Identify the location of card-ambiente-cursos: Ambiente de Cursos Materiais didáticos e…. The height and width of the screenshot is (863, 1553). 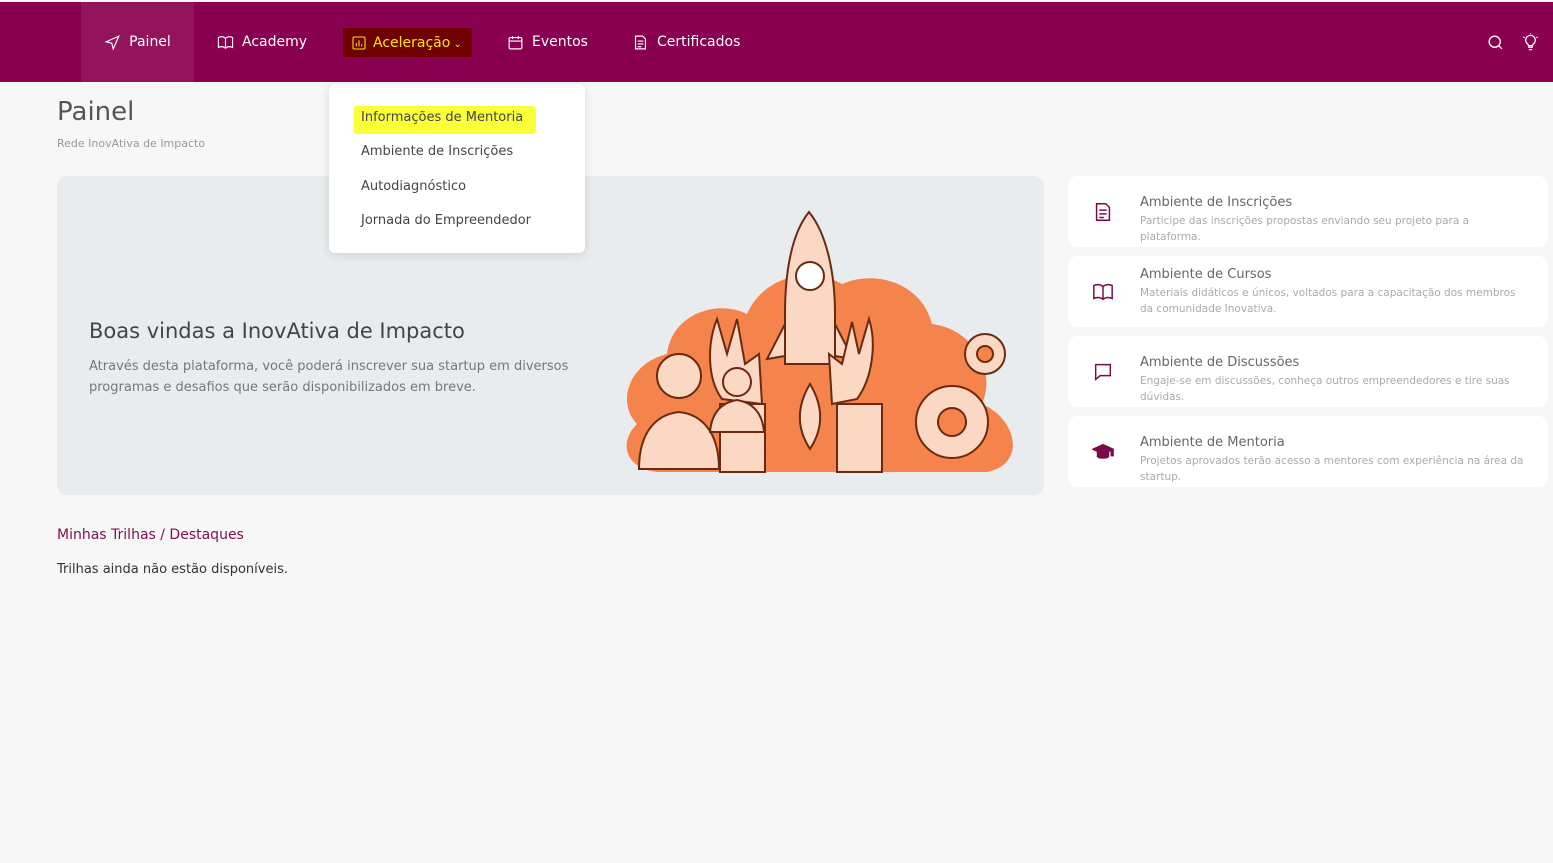
(1308, 291).